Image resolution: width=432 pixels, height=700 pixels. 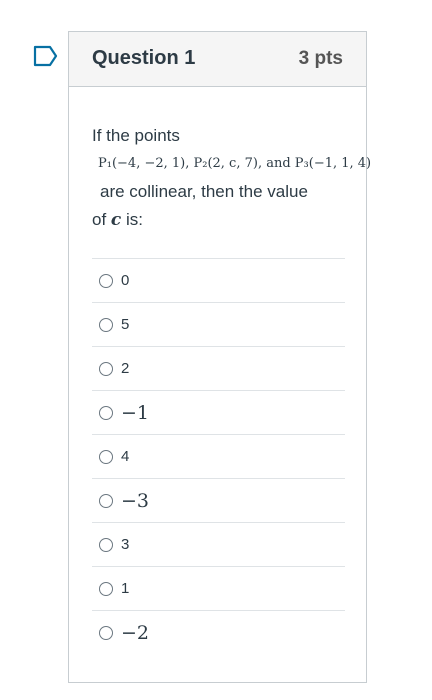 What do you see at coordinates (125, 456) in the screenshot?
I see `answer-label: 4` at bounding box center [125, 456].